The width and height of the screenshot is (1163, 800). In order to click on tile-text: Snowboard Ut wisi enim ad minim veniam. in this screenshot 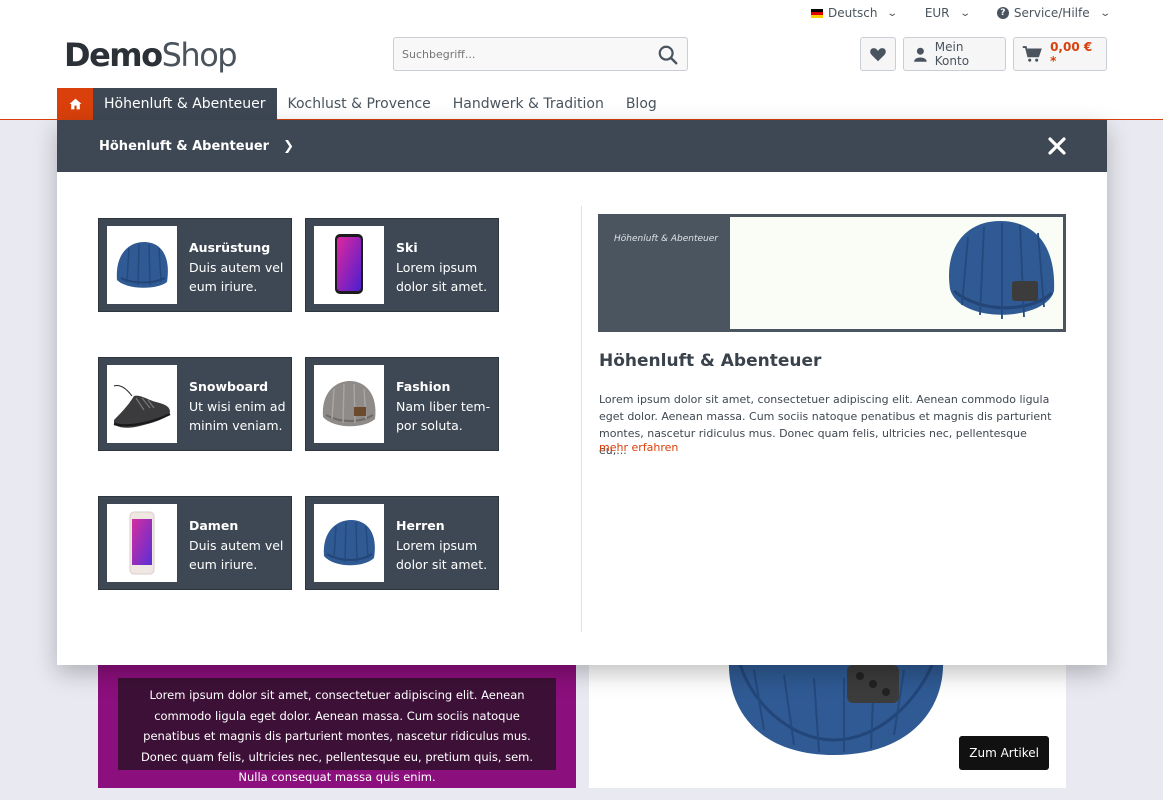, I will do `click(231, 404)`.